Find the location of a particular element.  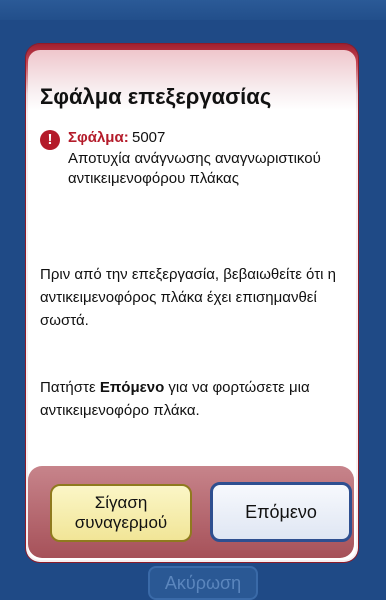

button-bar: Σίγαση συναγερμού Επόμενο is located at coordinates (191, 512).